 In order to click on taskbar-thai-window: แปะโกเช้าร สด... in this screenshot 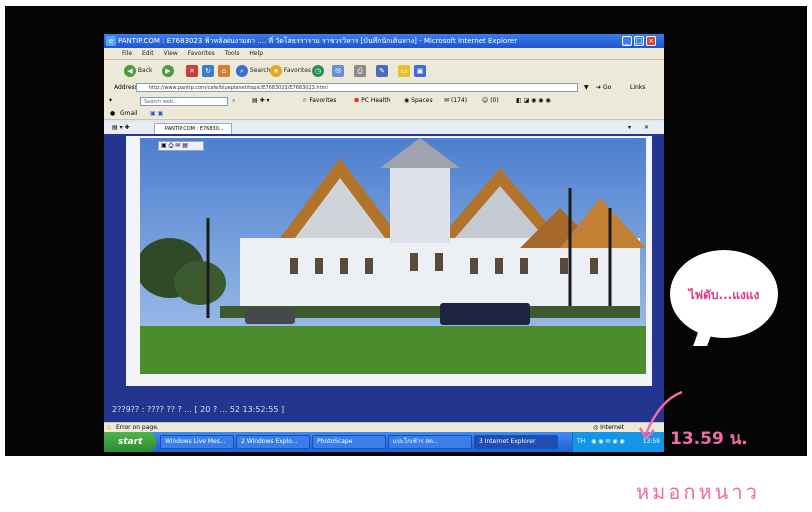, I will do `click(430, 442)`.